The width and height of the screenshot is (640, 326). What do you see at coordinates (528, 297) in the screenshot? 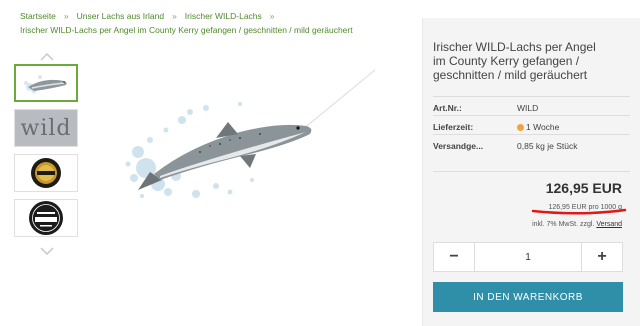
I see `add-to-cart-button: IN DEN WARENKORB` at bounding box center [528, 297].